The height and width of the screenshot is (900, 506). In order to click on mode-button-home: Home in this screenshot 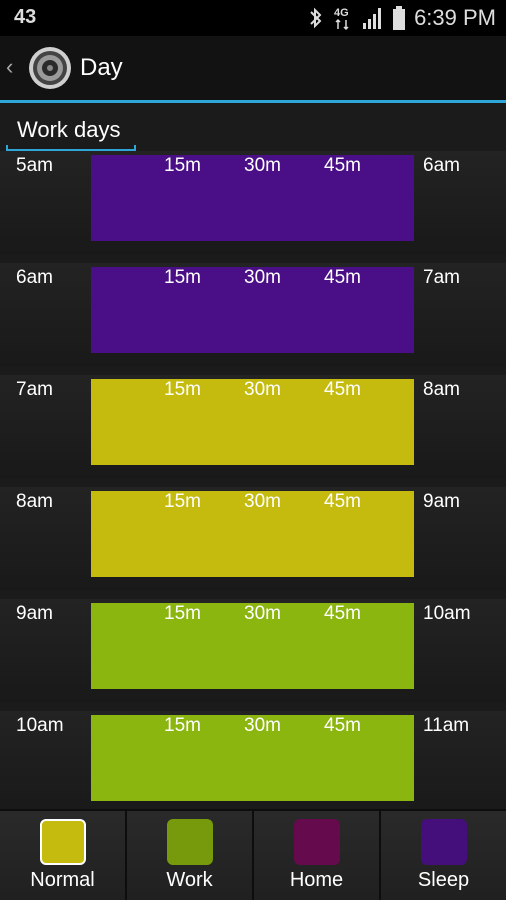, I will do `click(317, 854)`.